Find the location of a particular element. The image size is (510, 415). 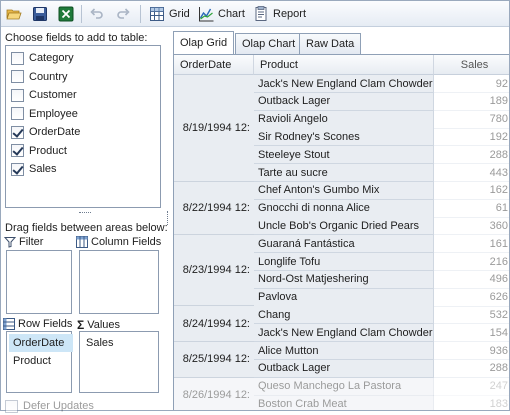

product-cell: Chef Anton's Gumbo Mix is located at coordinates (344, 190).